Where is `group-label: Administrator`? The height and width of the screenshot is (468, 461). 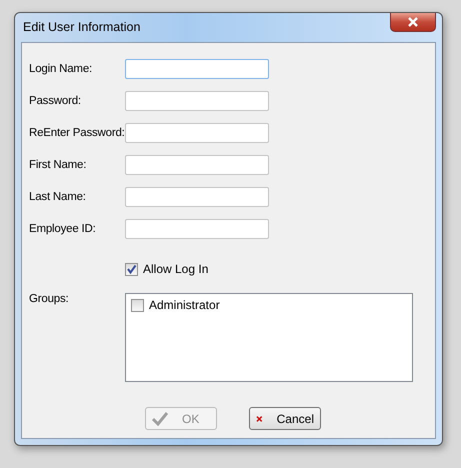 group-label: Administrator is located at coordinates (184, 305).